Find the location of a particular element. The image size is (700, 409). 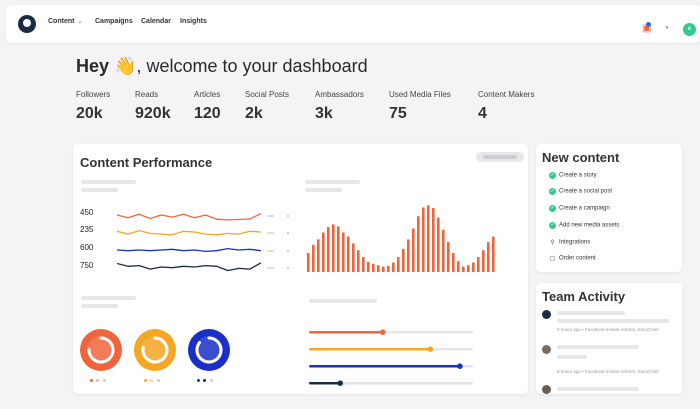

bell-icon: ◔ is located at coordinates (666, 29).